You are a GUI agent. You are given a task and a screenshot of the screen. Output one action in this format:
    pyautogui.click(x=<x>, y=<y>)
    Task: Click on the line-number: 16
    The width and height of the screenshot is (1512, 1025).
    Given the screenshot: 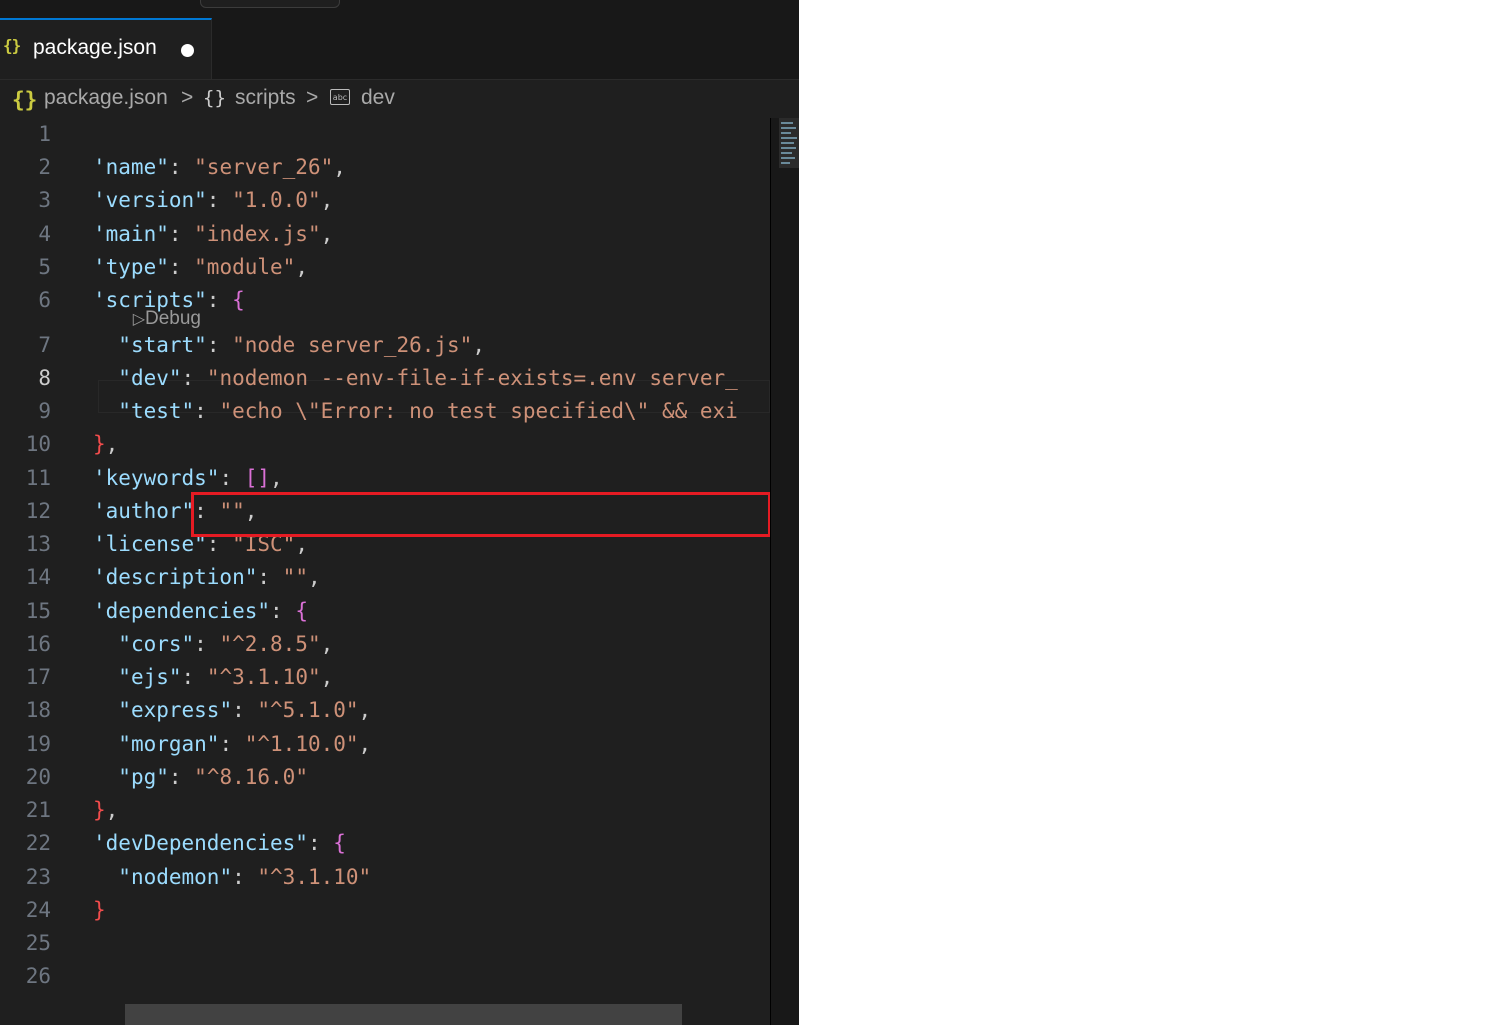 What is the action you would take?
    pyautogui.click(x=38, y=644)
    